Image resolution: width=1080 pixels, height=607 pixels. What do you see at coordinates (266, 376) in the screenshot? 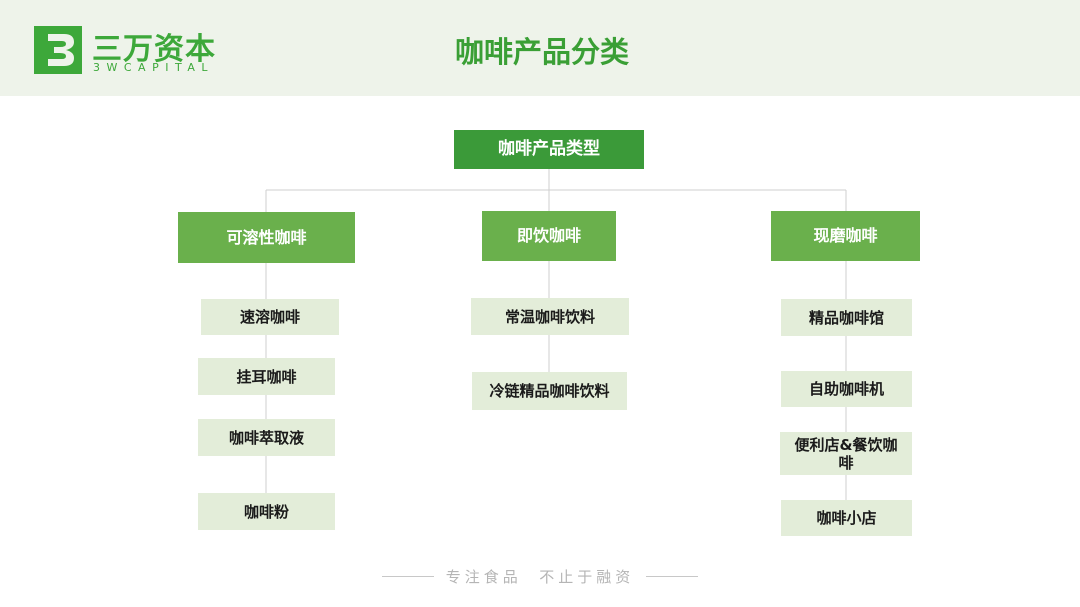
I see `leaf-node: 挂耳咖啡` at bounding box center [266, 376].